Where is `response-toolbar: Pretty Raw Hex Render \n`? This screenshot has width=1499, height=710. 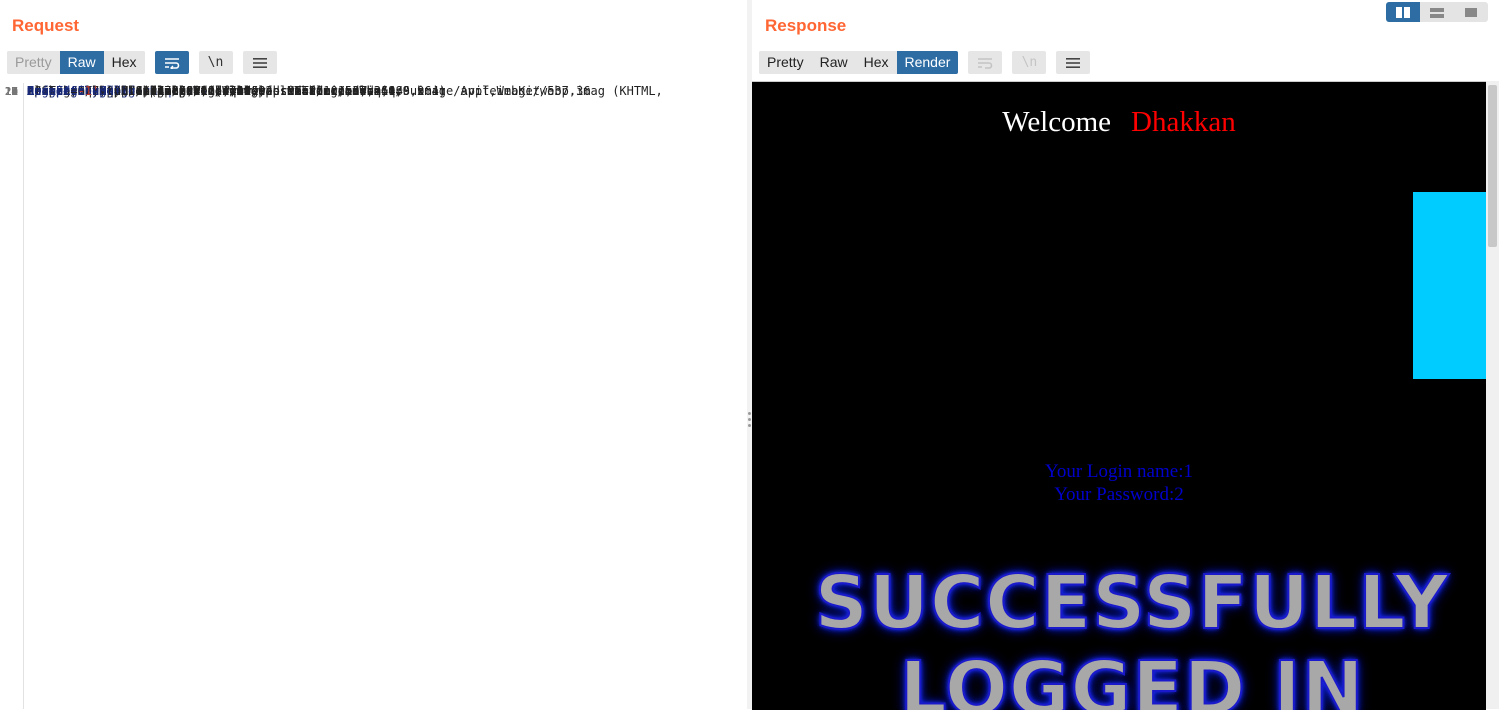
response-toolbar: Pretty Raw Hex Render \n is located at coordinates (925, 62).